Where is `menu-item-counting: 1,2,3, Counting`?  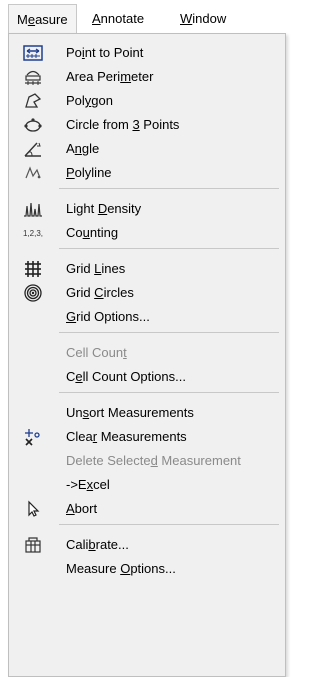 menu-item-counting: 1,2,3, Counting is located at coordinates (147, 233).